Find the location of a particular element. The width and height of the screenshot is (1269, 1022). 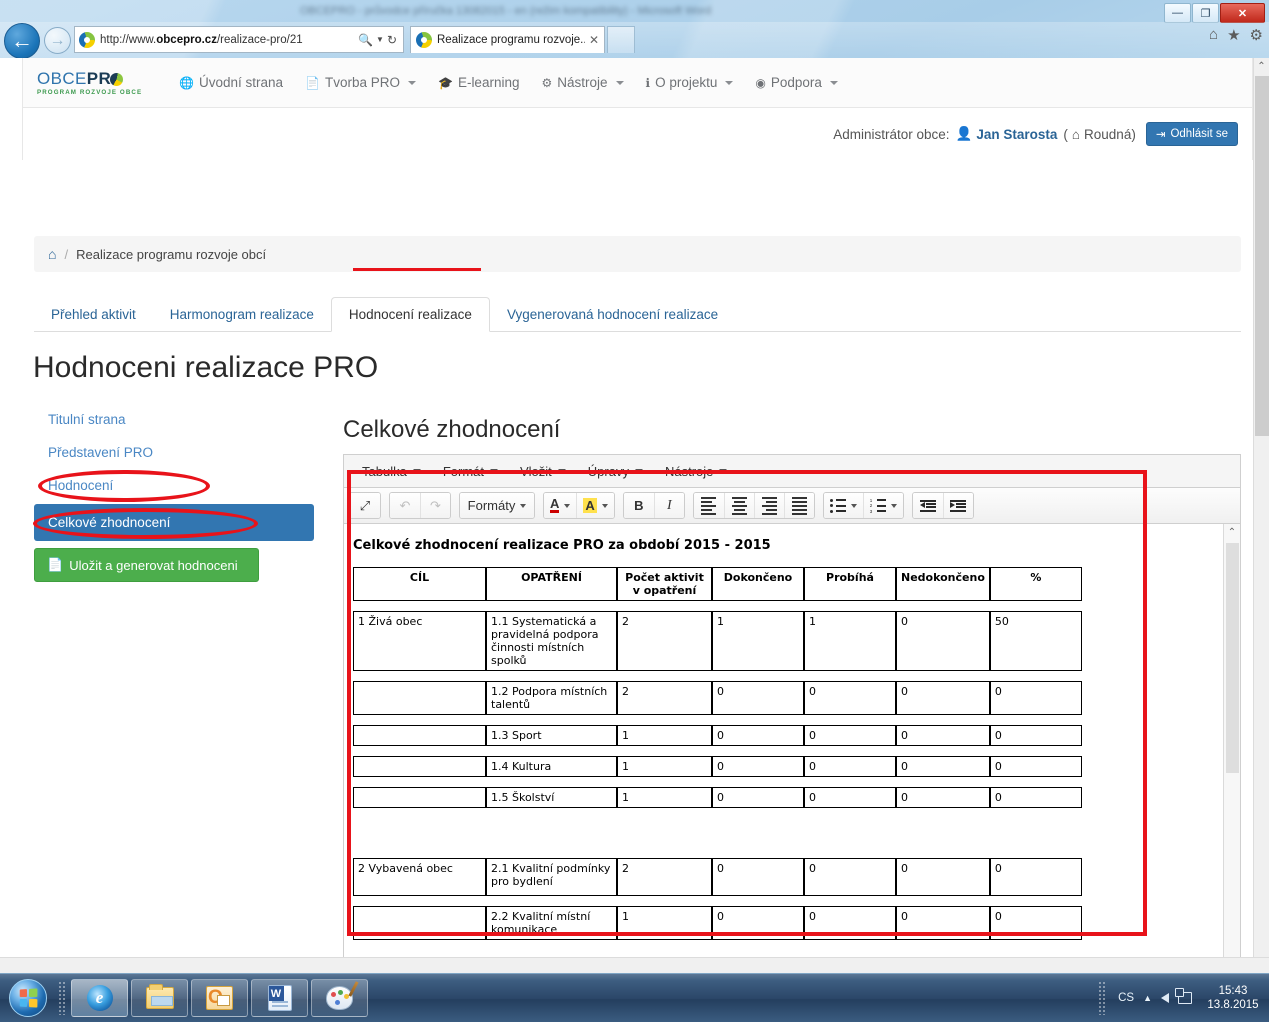

bold-icon: B is located at coordinates (638, 505).